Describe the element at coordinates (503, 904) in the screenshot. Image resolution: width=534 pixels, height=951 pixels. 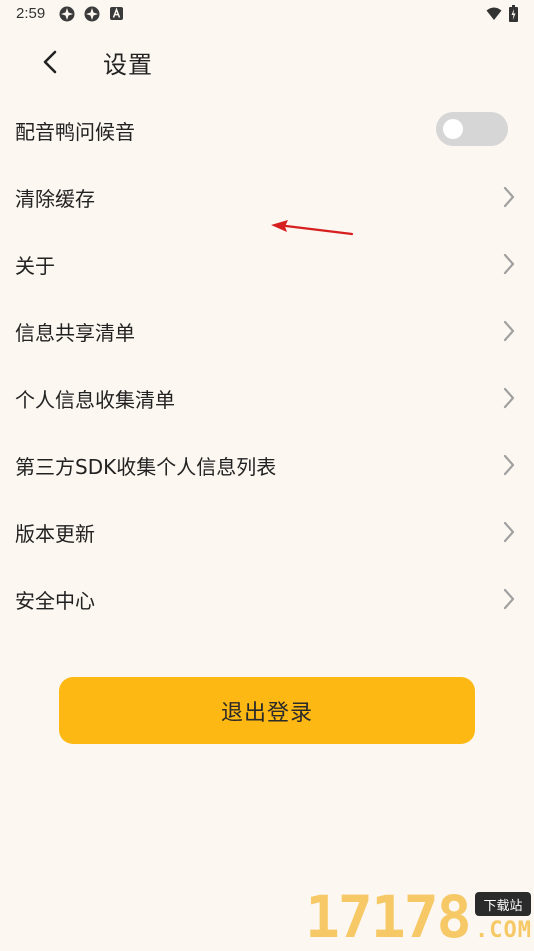
I see `watermark-badge: 下载站` at that location.